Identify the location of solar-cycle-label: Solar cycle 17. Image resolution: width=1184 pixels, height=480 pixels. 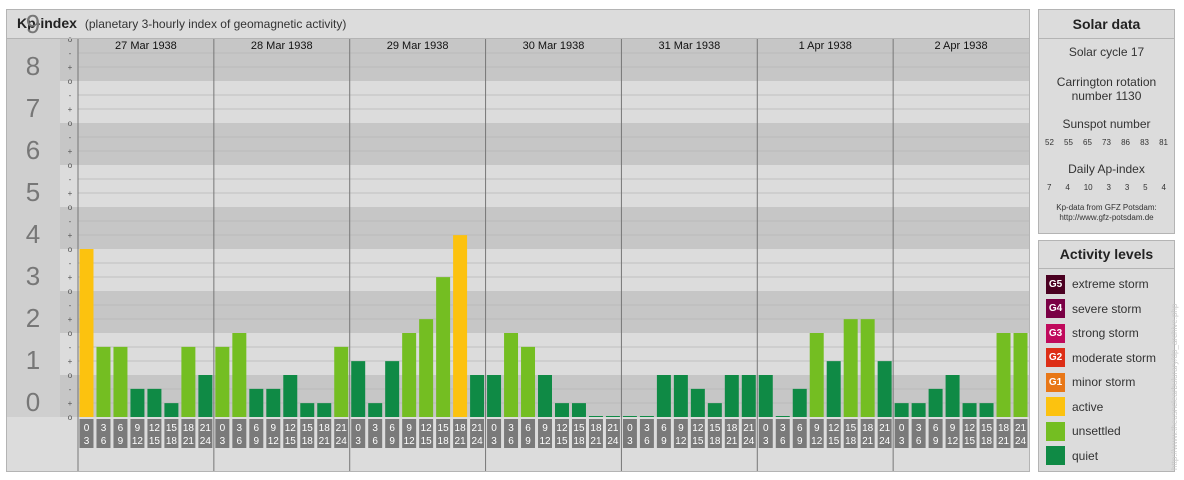
(1106, 52).